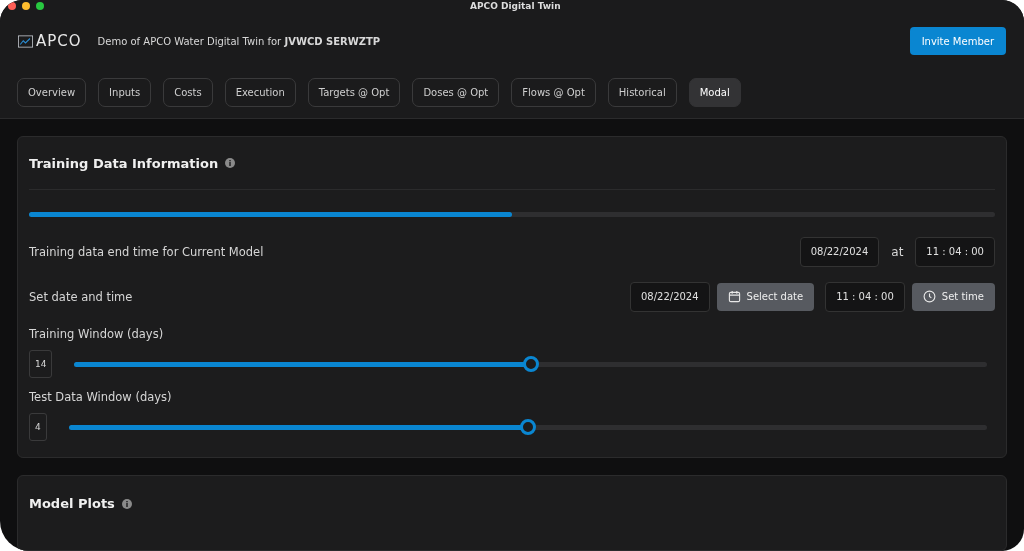 The width and height of the screenshot is (1024, 551). I want to click on tab: Targets @ Opt, so click(354, 92).